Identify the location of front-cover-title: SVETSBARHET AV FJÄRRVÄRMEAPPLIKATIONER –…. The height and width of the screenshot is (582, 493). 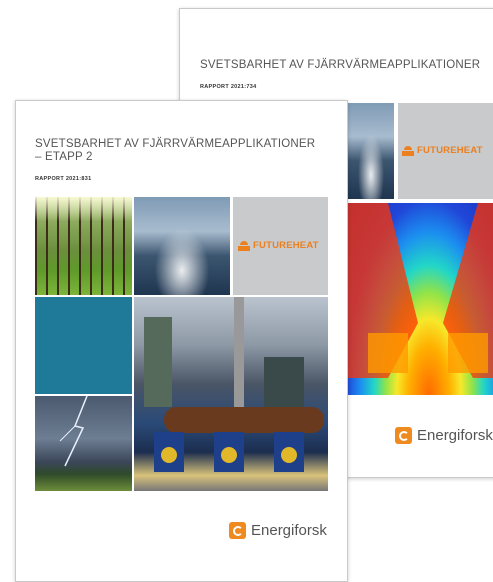
(175, 151).